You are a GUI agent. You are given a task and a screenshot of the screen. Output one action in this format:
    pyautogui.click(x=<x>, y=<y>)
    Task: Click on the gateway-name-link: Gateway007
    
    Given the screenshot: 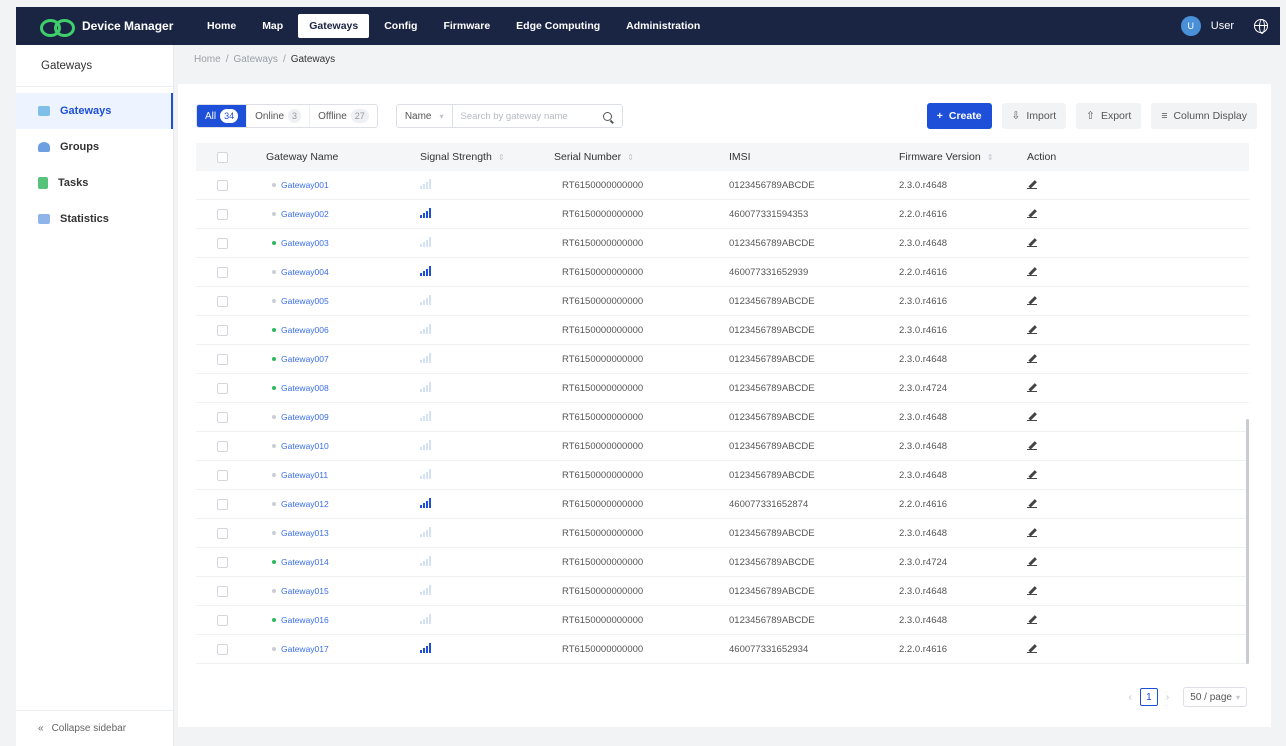 What is the action you would take?
    pyautogui.click(x=305, y=359)
    